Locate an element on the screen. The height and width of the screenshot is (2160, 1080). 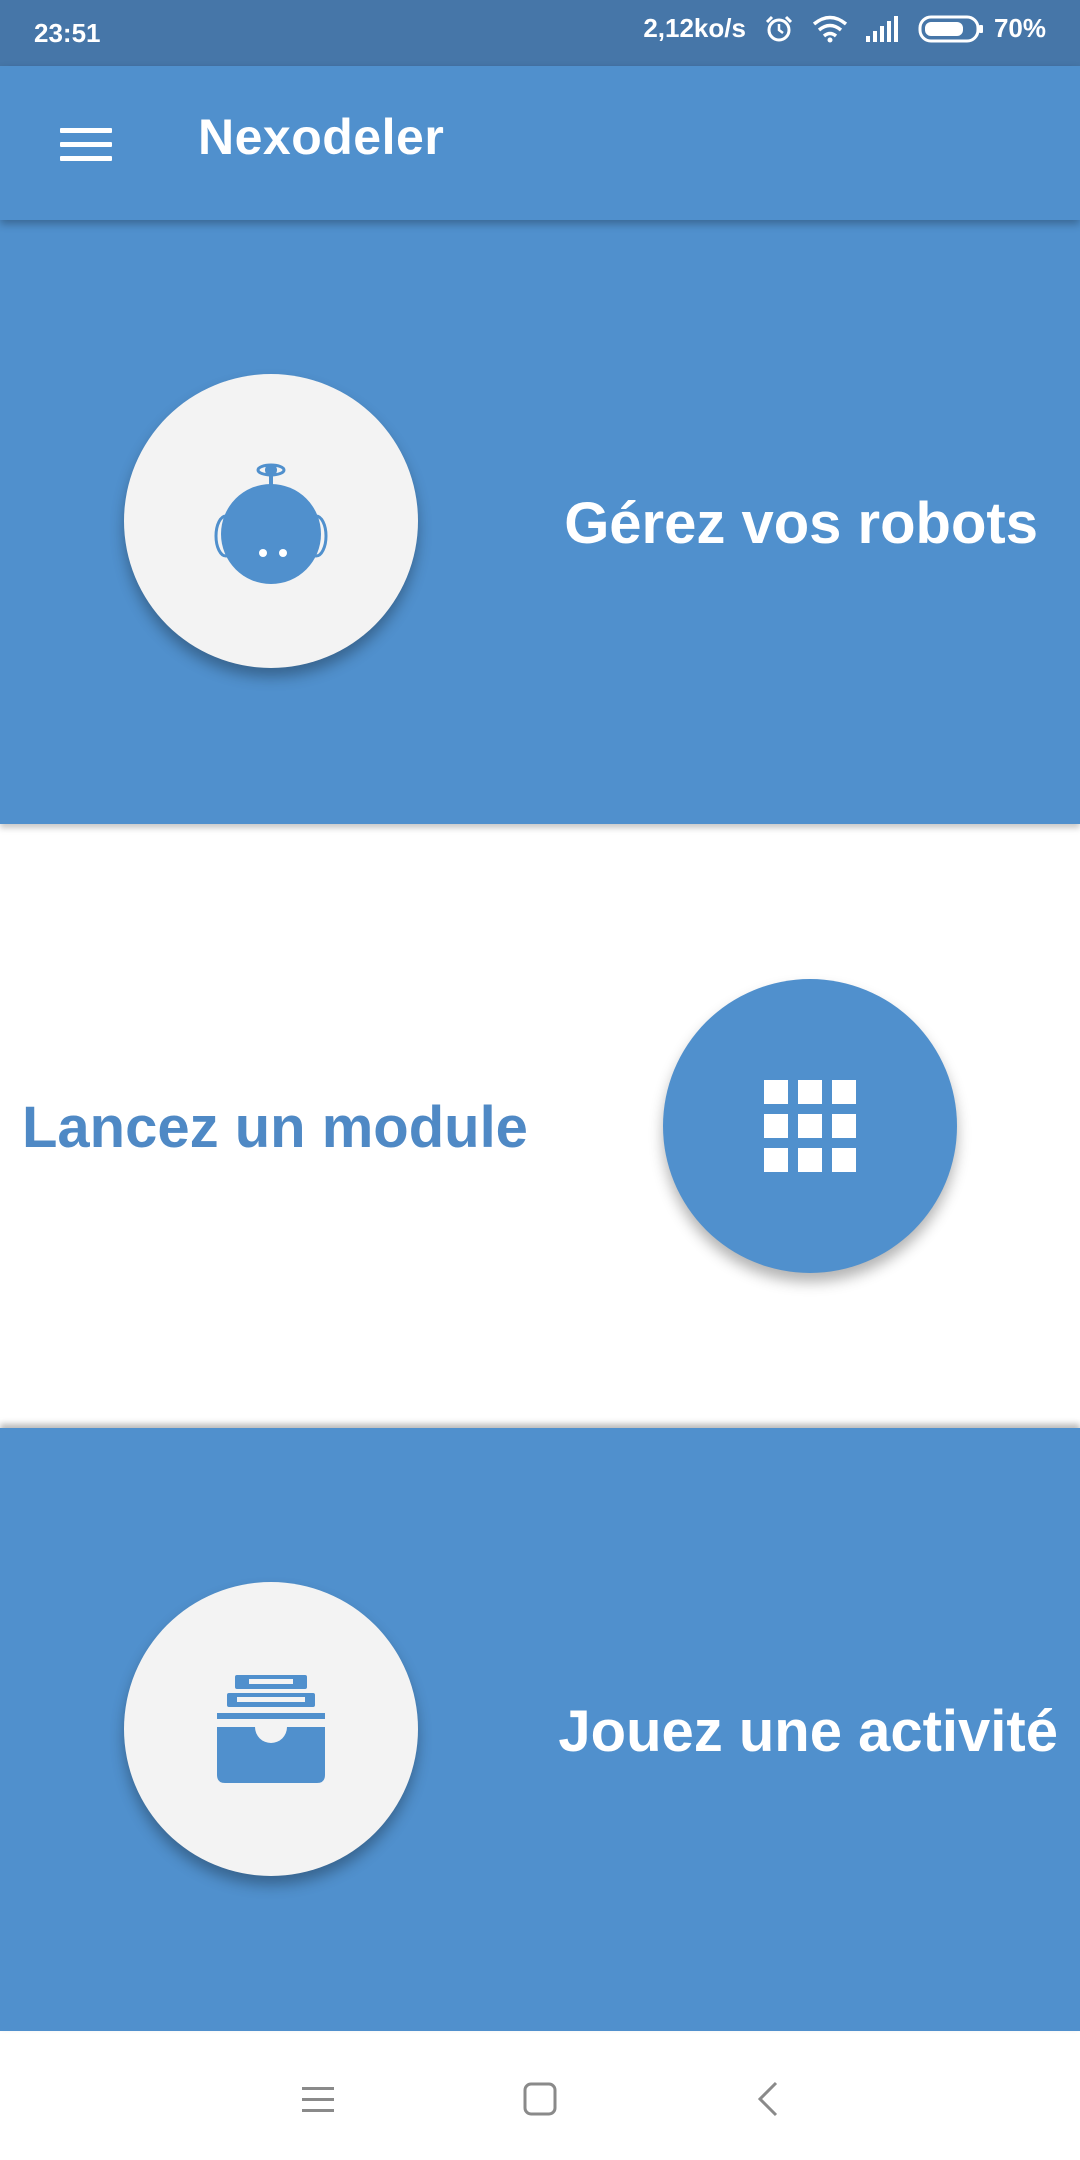
launch-module-button is located at coordinates (810, 1126).